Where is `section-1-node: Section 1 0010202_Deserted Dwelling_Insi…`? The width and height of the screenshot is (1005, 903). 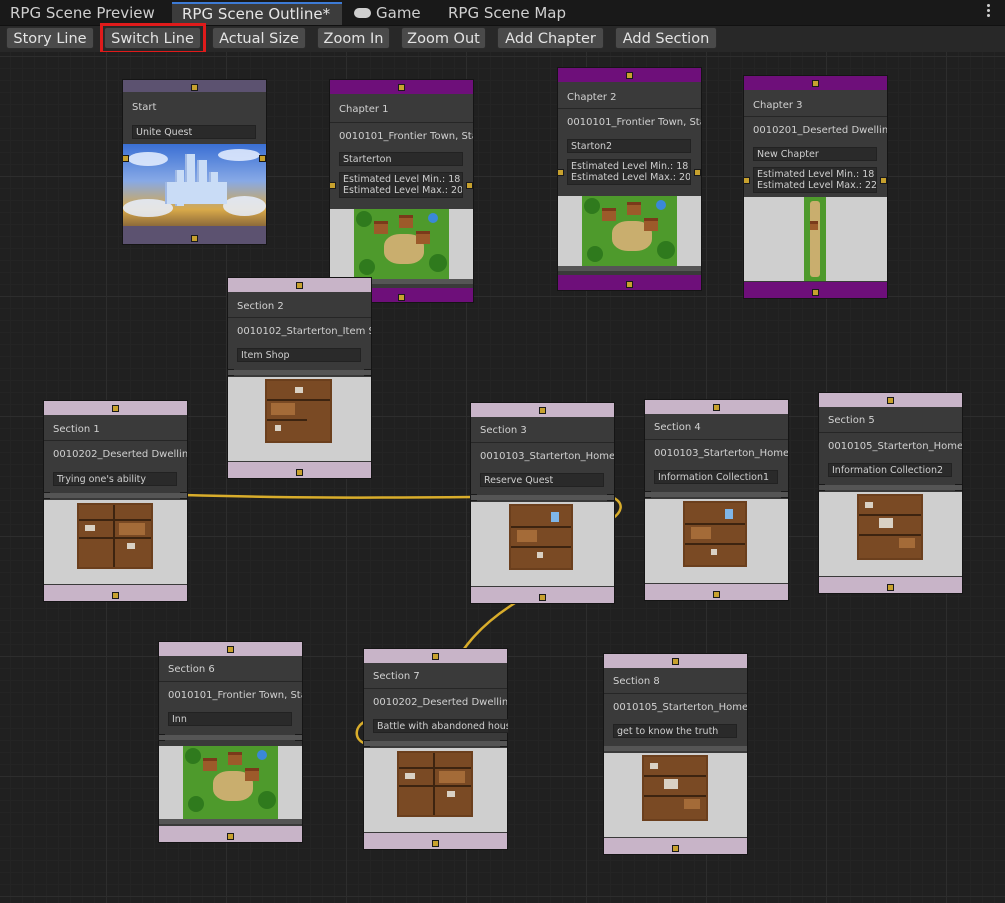 section-1-node: Section 1 0010202_Deserted Dwelling_Insi… is located at coordinates (115, 501).